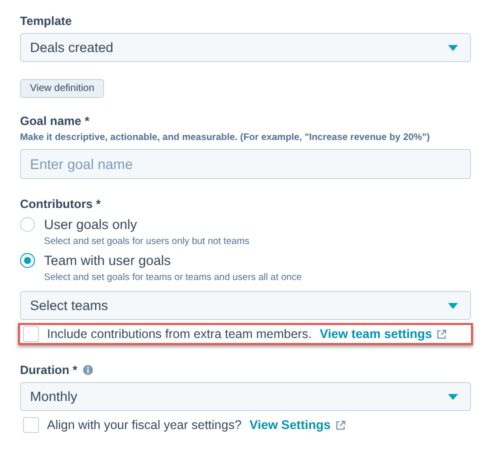  Describe the element at coordinates (62, 88) in the screenshot. I see `view-definition-button: View definition` at that location.